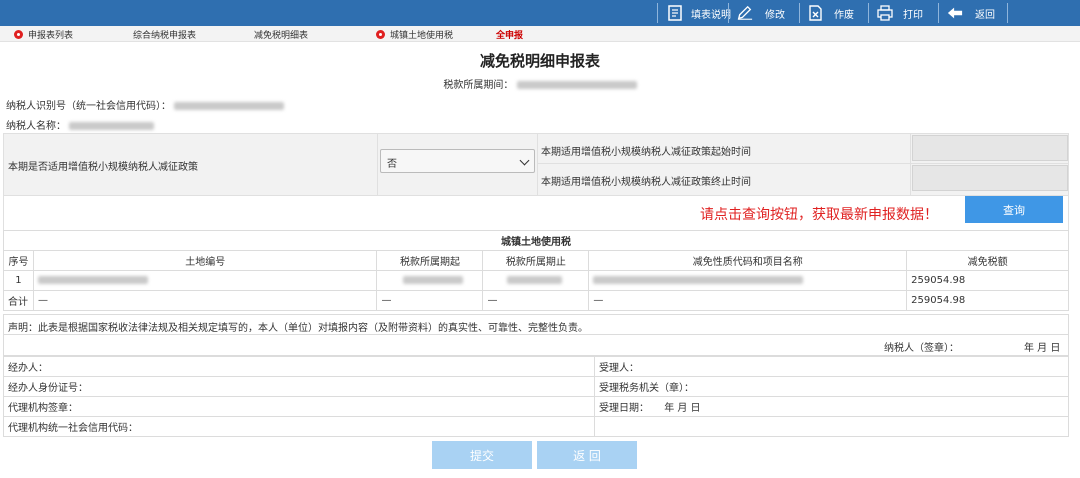 The height and width of the screenshot is (478, 1080). I want to click on redacted-period, so click(576, 85).